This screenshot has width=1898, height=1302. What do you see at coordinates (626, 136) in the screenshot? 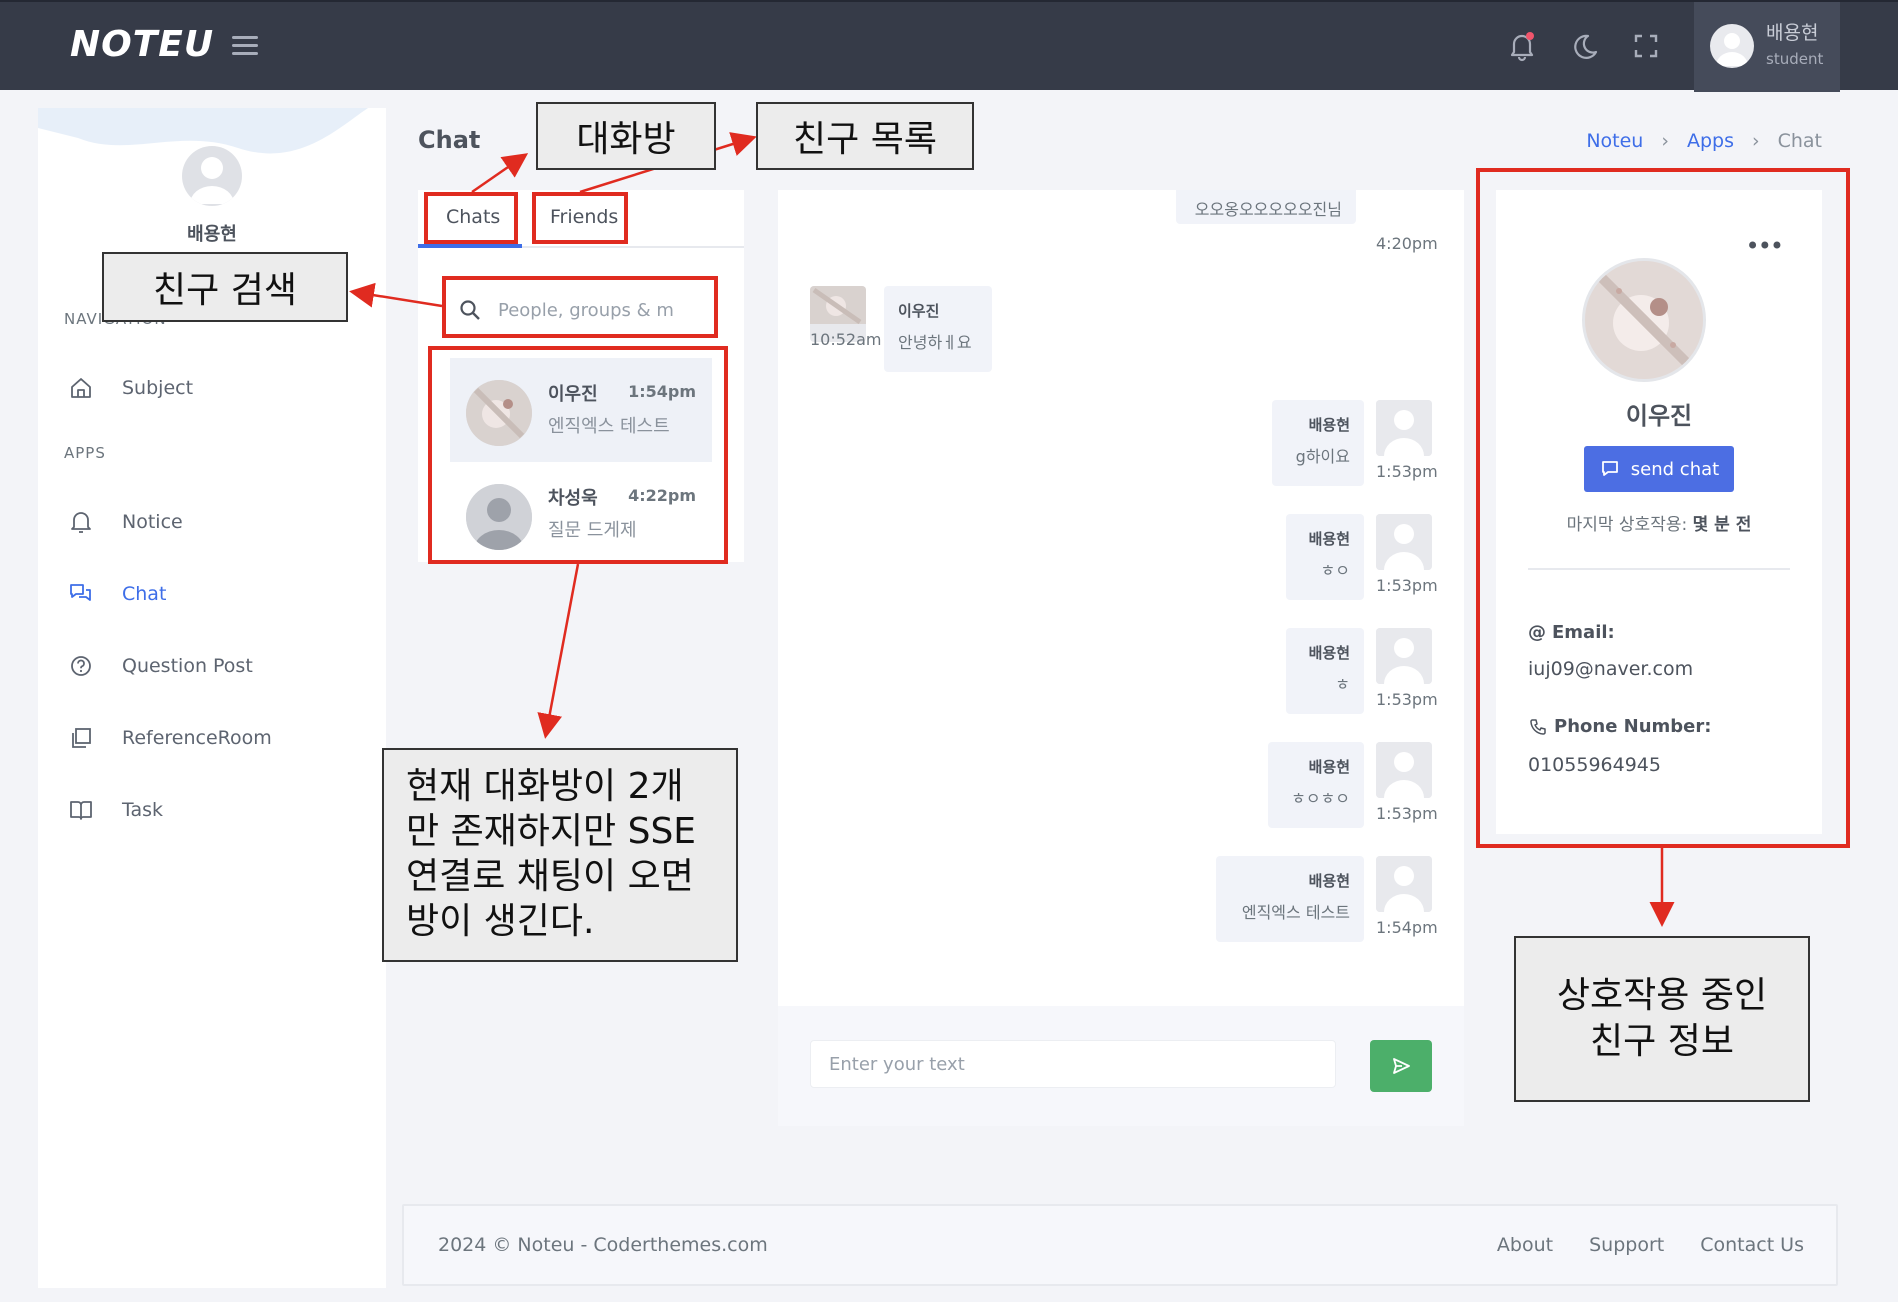
I see `annotation-chat-room: 대화방` at bounding box center [626, 136].